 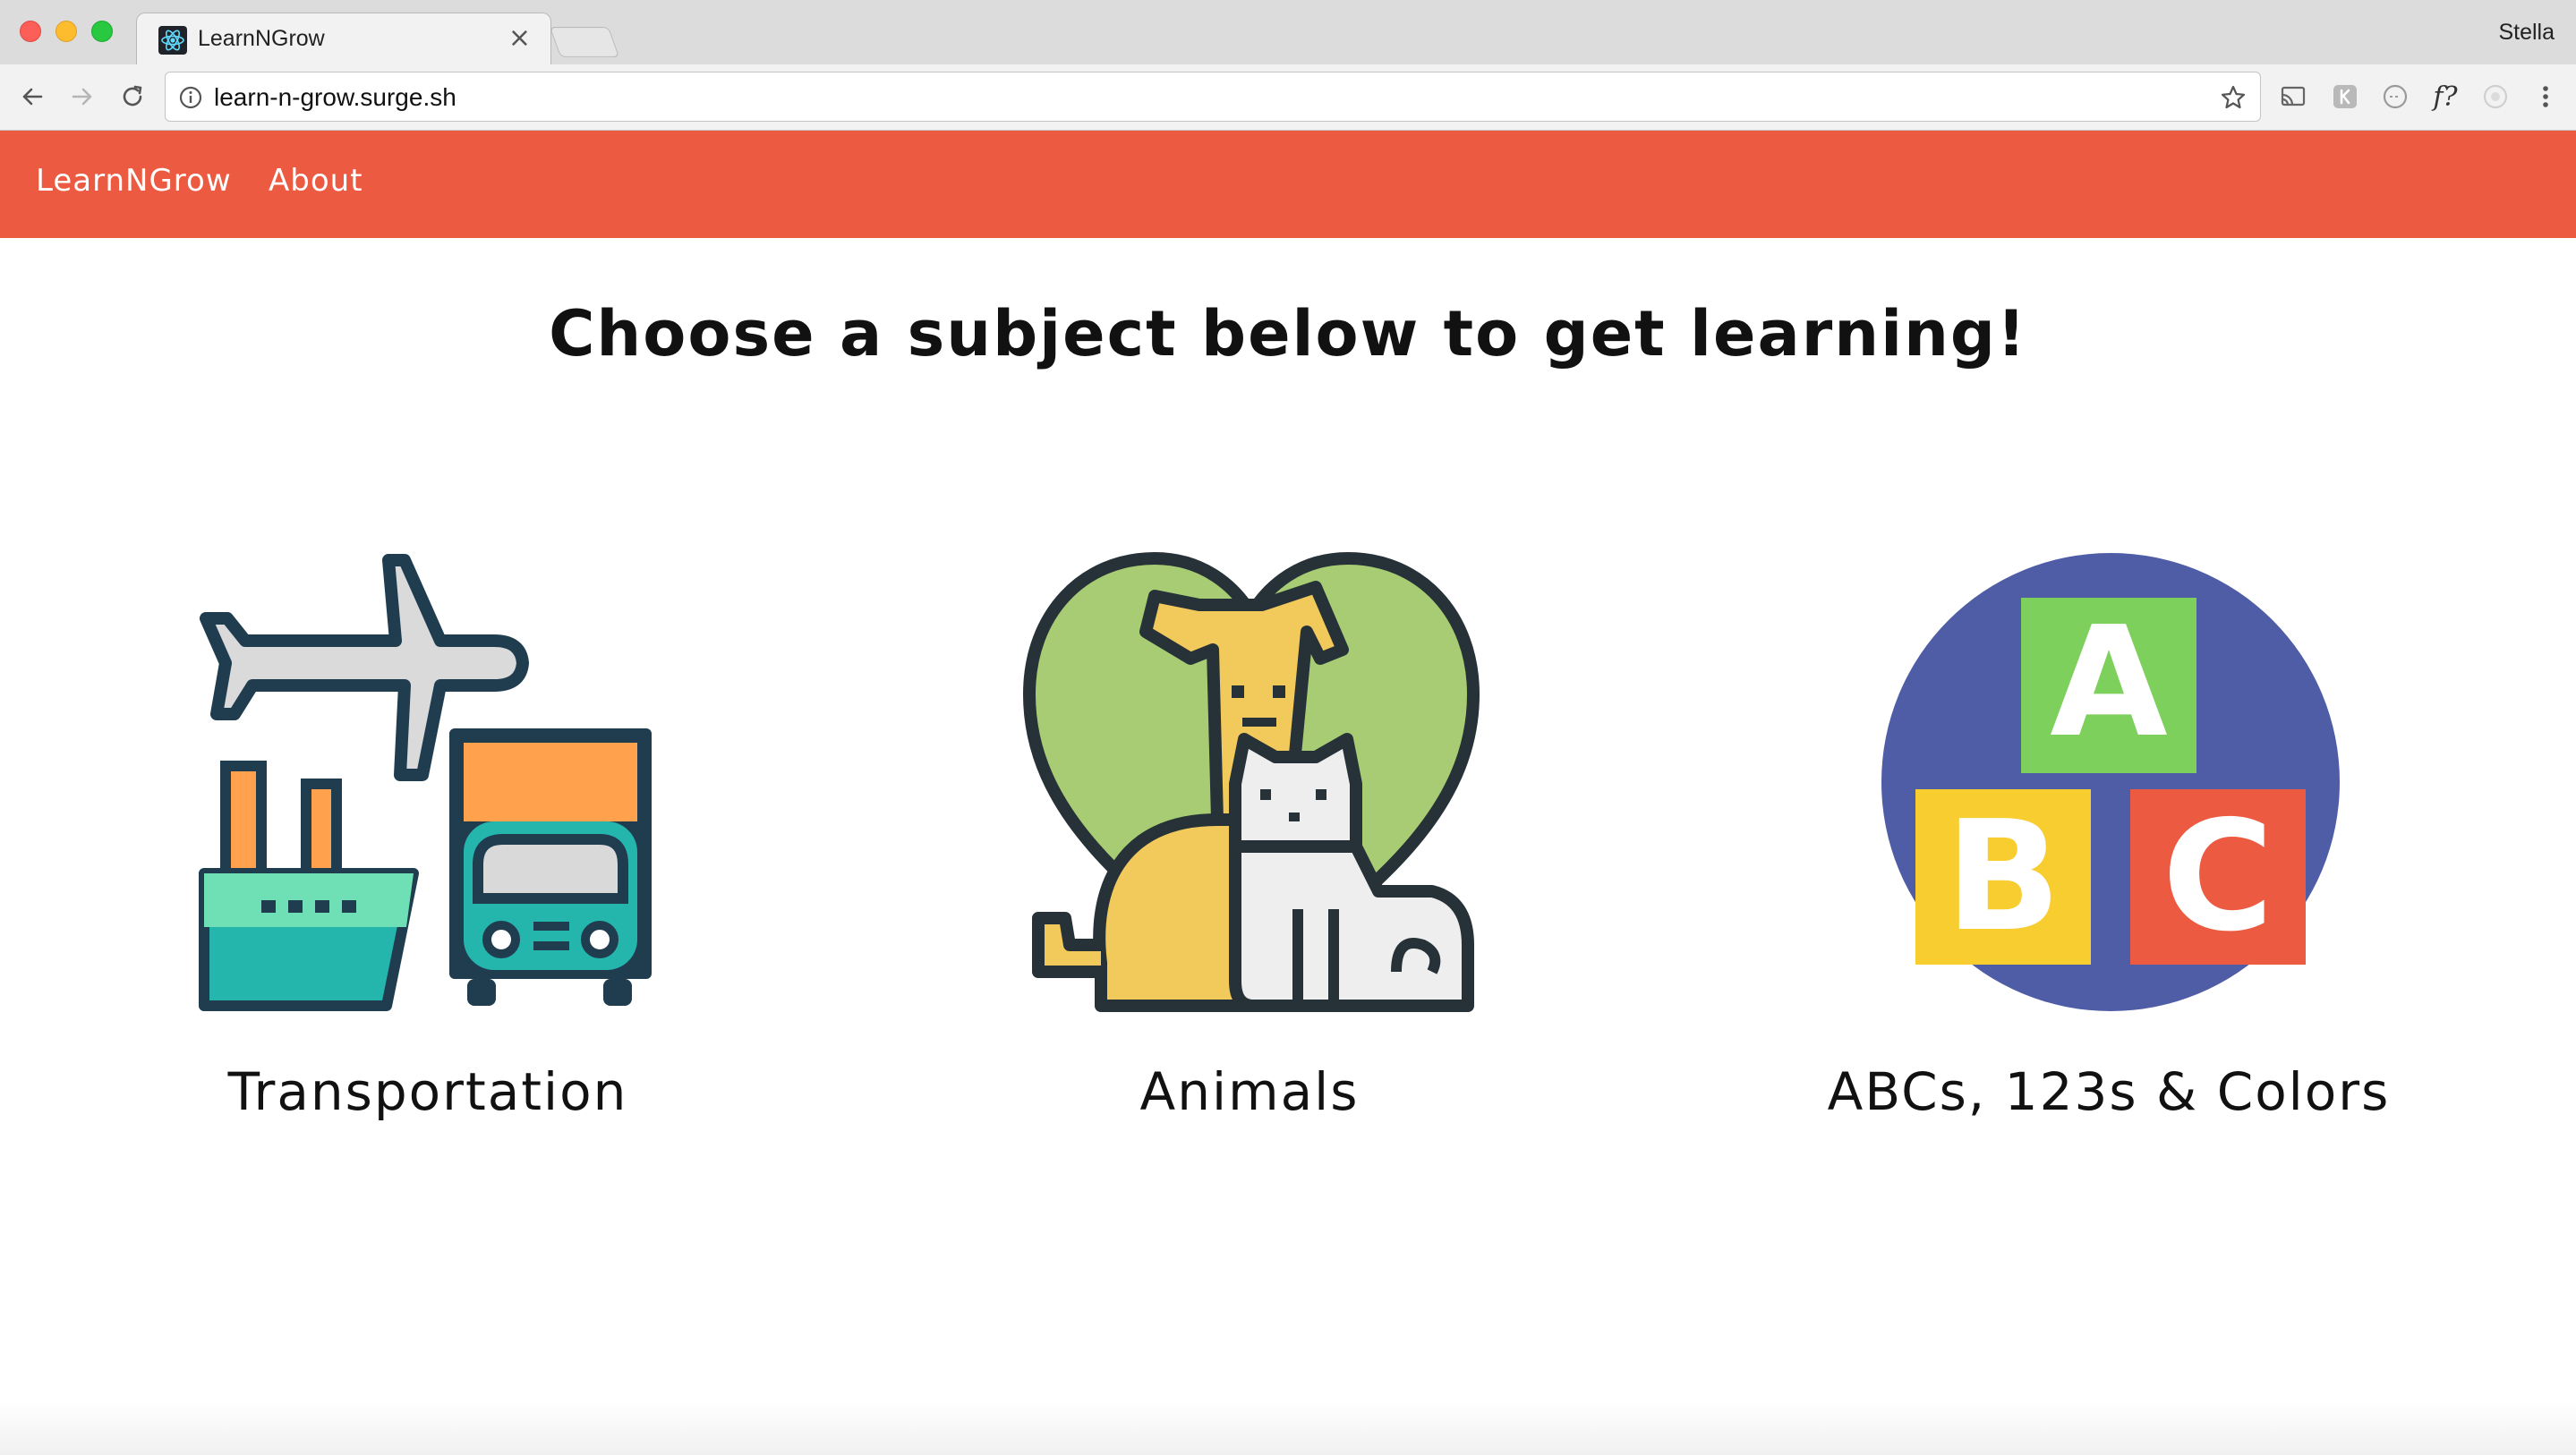 What do you see at coordinates (2003, 877) in the screenshot?
I see `block-letter-b: B` at bounding box center [2003, 877].